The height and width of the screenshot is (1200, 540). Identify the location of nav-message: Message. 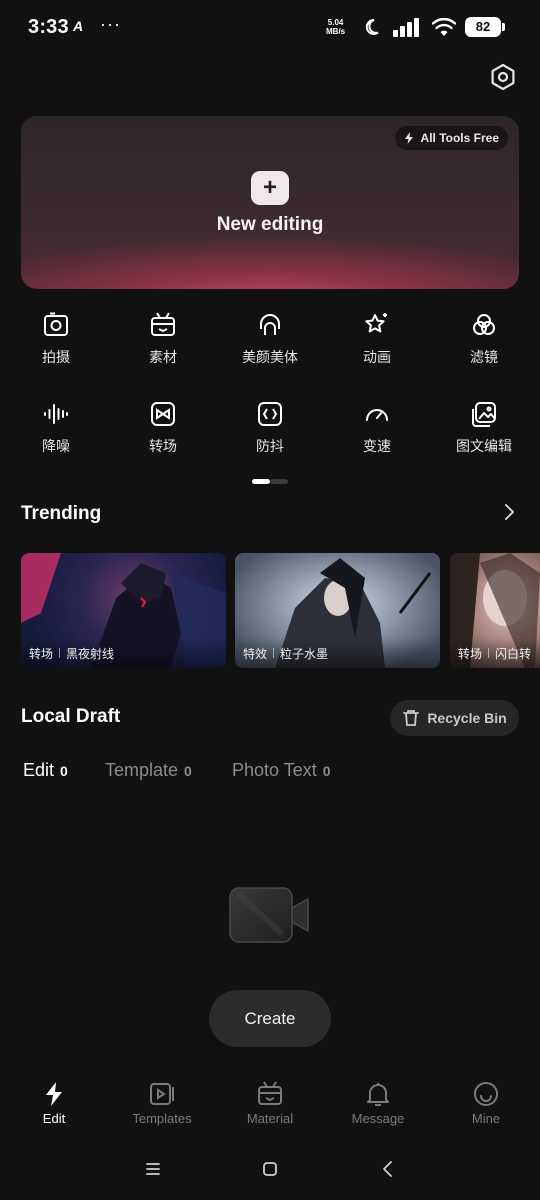
(378, 1097).